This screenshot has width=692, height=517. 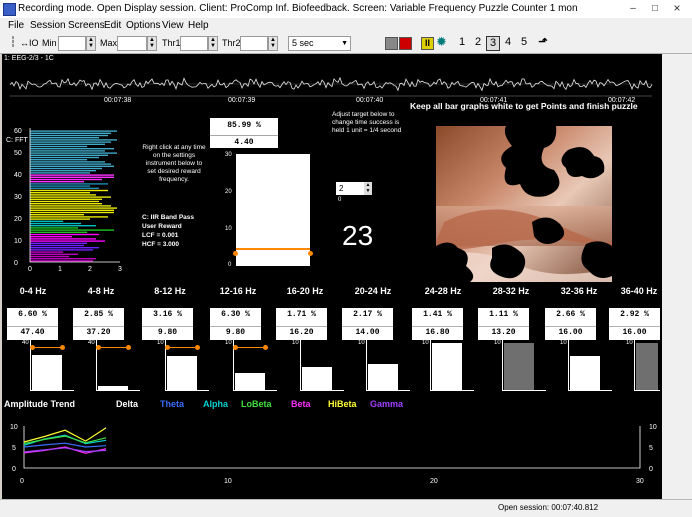 I want to click on band-label-4-8: 4-8 Hz, so click(x=101, y=291).